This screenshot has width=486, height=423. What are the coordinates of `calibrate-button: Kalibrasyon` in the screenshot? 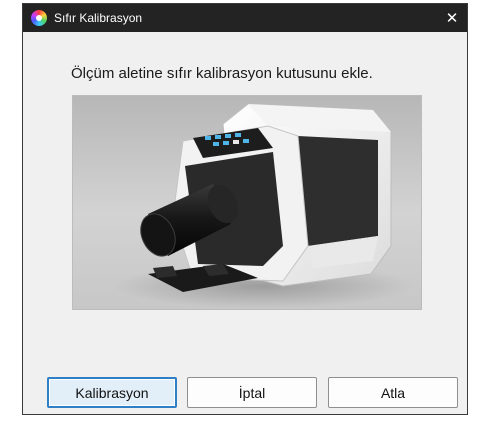 It's located at (112, 392).